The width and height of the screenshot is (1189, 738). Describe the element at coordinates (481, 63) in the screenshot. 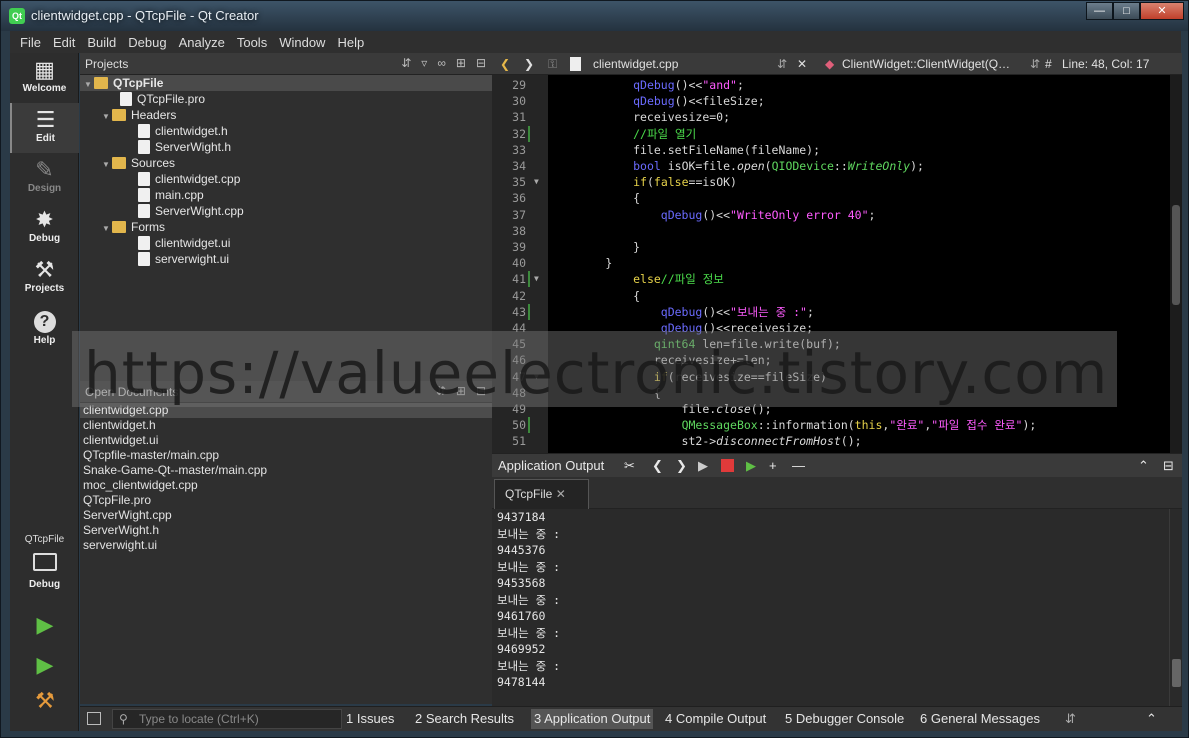

I see `close-pane-icon: ⊟` at that location.